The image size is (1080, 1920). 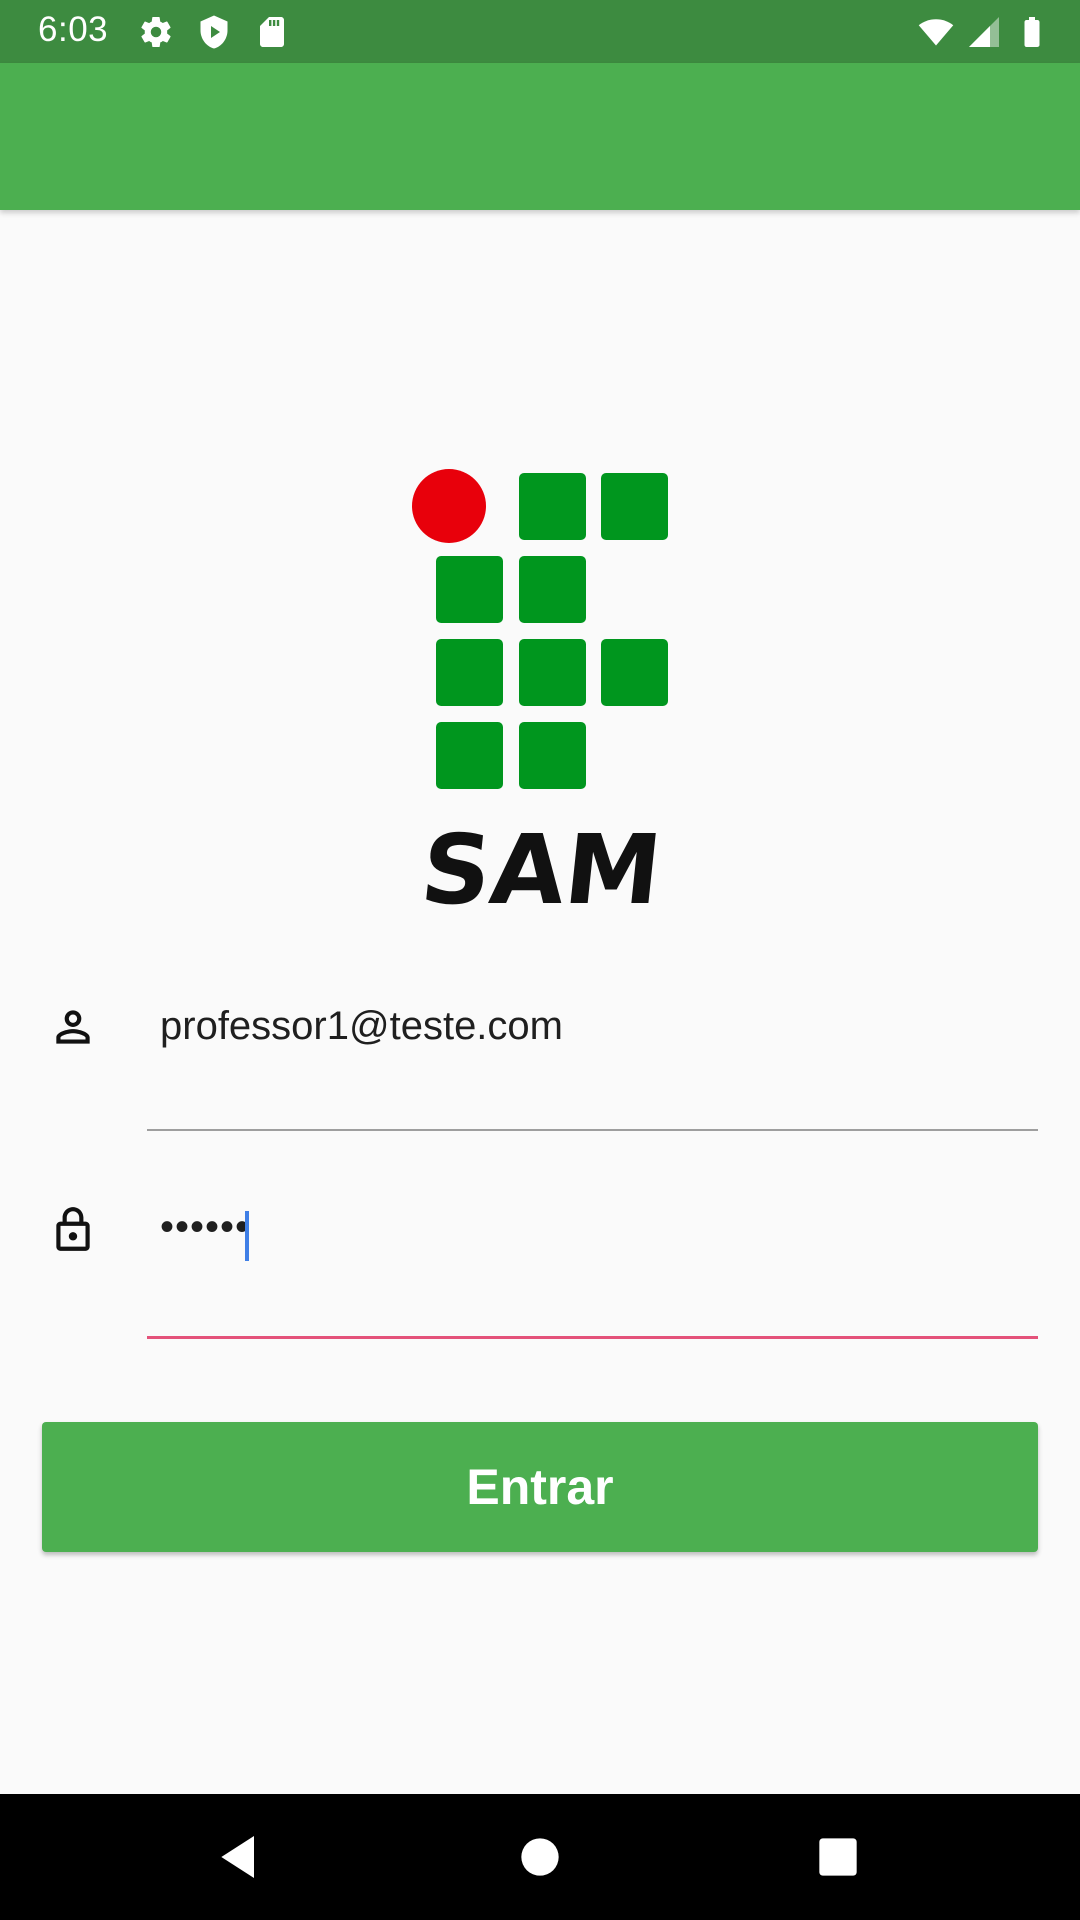 I want to click on status-icons-left, so click(x=214, y=32).